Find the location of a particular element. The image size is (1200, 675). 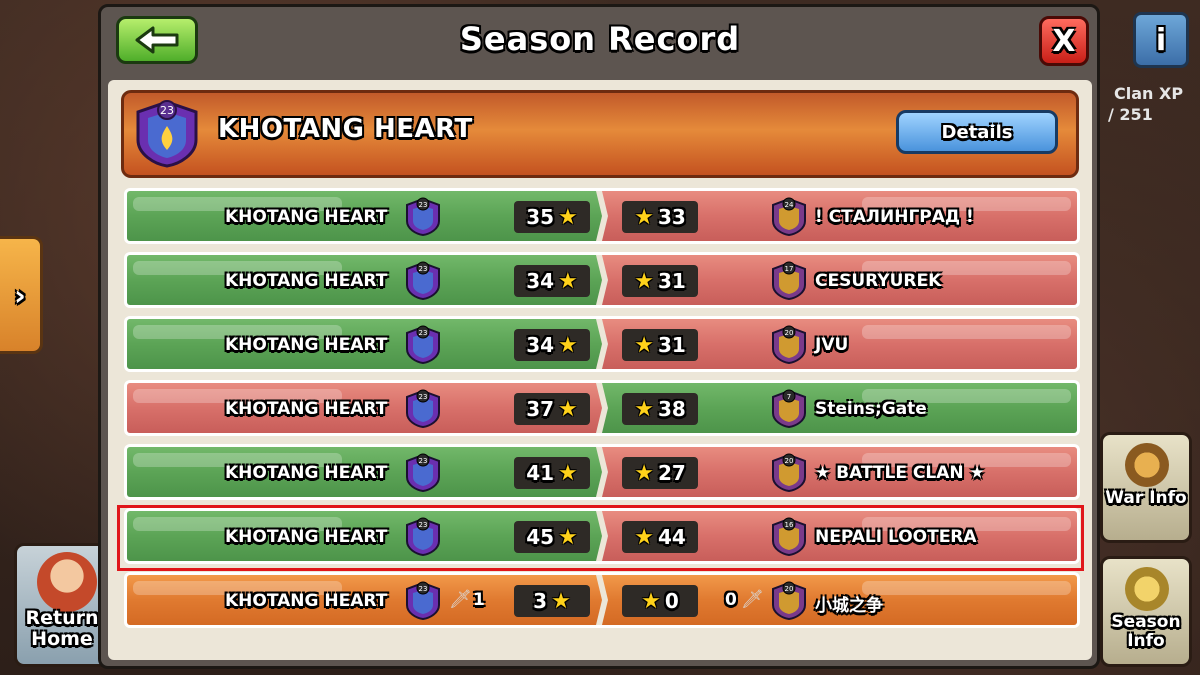

villager-avatar-icon is located at coordinates (67, 582).